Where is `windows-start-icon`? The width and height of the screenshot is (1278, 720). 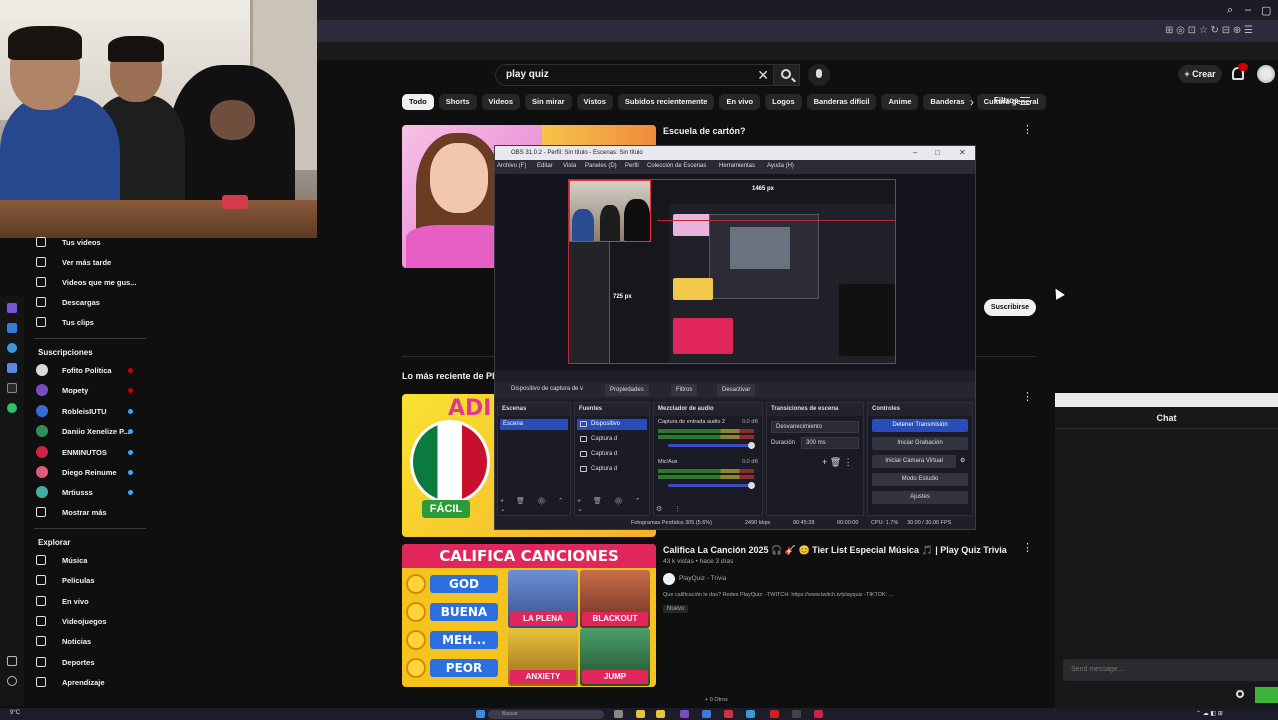 windows-start-icon is located at coordinates (480, 714).